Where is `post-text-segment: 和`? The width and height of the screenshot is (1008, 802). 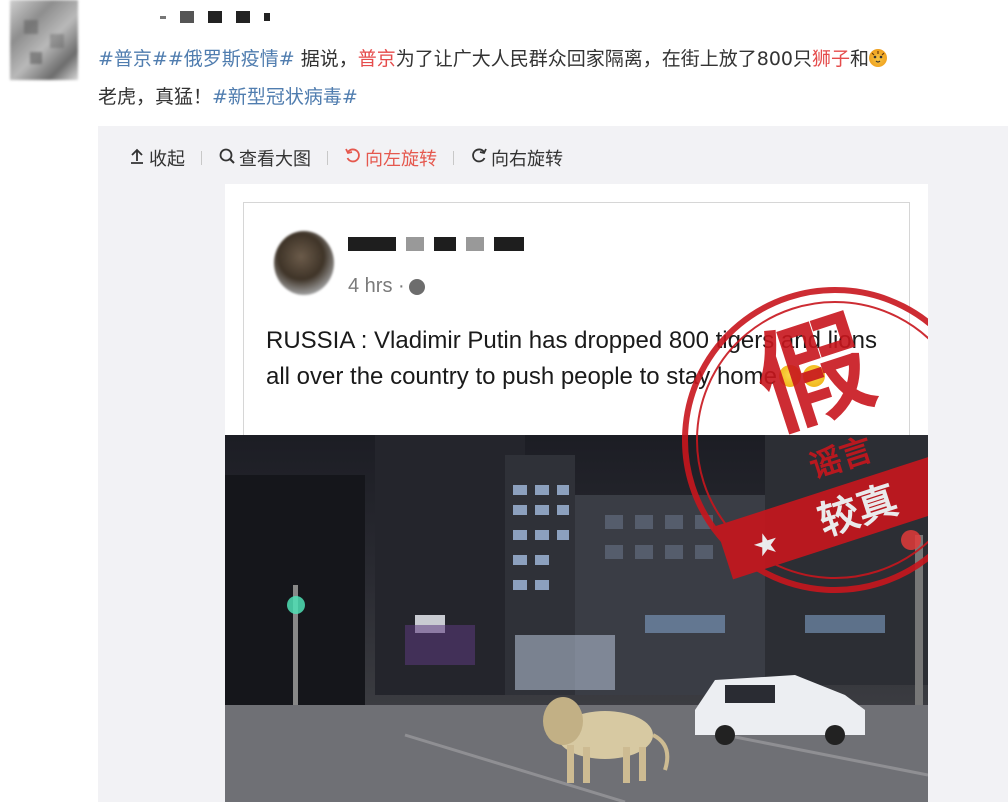
post-text-segment: 和 is located at coordinates (860, 59).